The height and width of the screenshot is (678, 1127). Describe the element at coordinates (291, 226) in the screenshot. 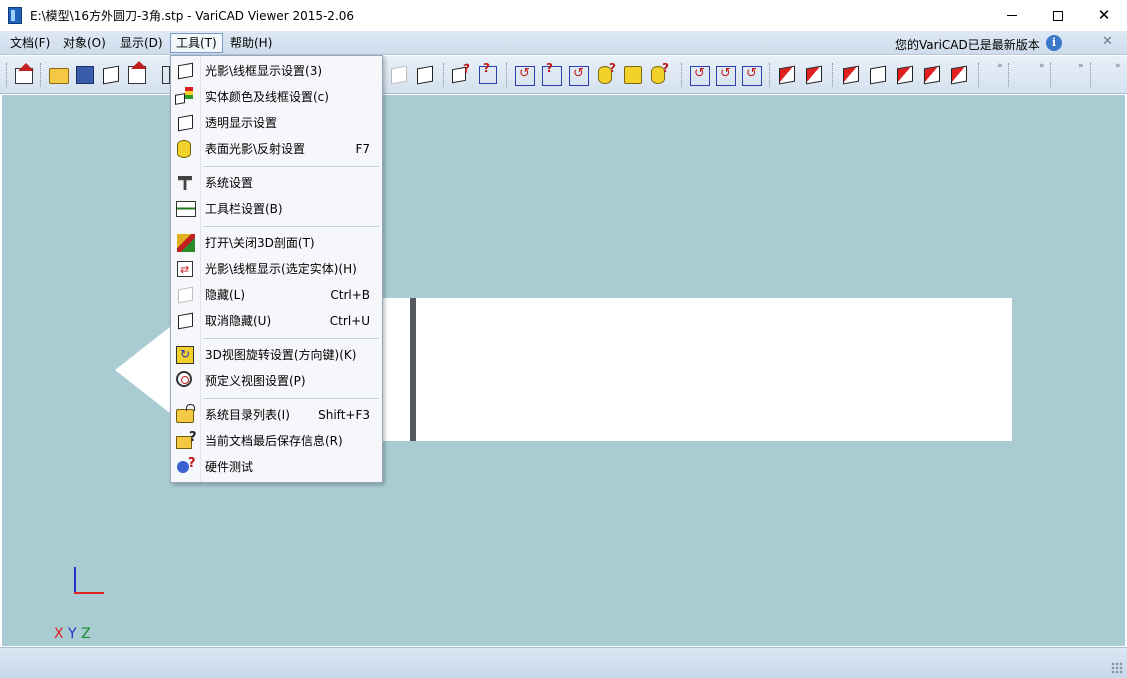

I see `menu-separator` at that location.